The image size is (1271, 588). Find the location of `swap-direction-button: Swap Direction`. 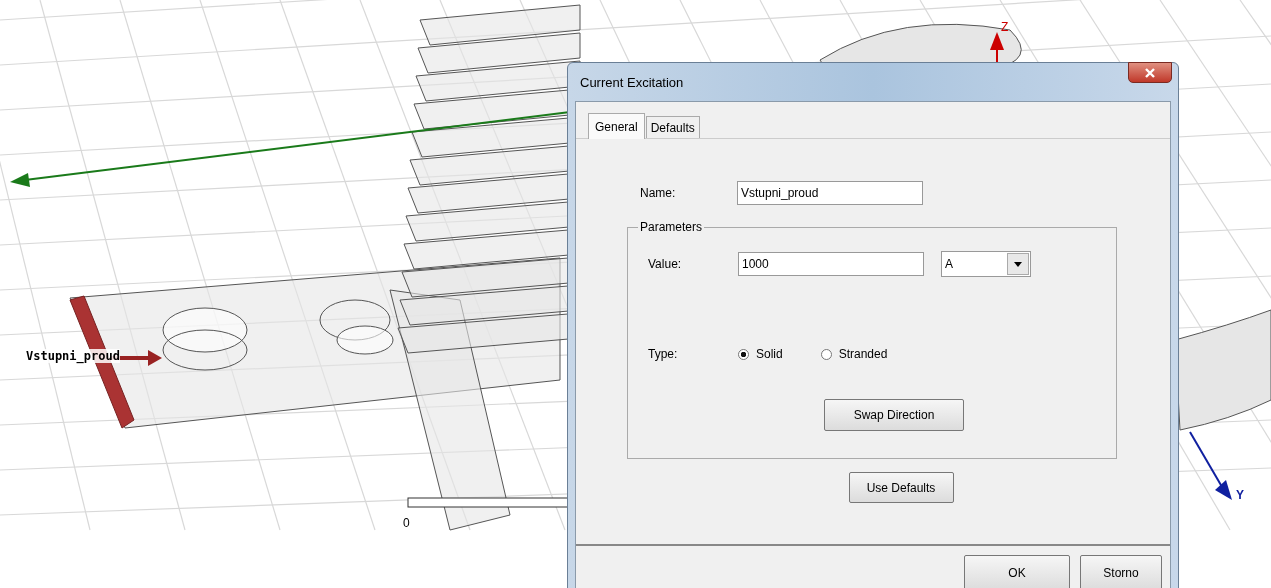

swap-direction-button: Swap Direction is located at coordinates (894, 415).